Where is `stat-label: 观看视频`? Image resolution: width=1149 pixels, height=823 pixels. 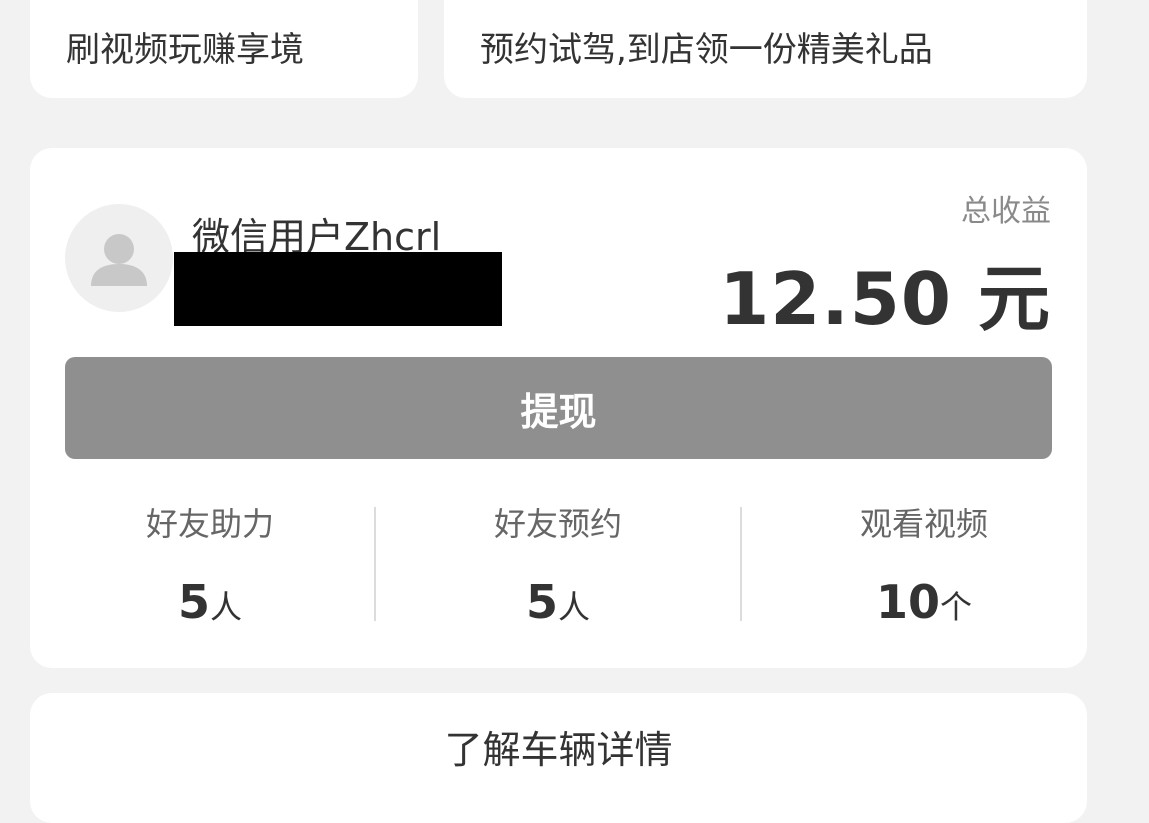 stat-label: 观看视频 is located at coordinates (923, 524).